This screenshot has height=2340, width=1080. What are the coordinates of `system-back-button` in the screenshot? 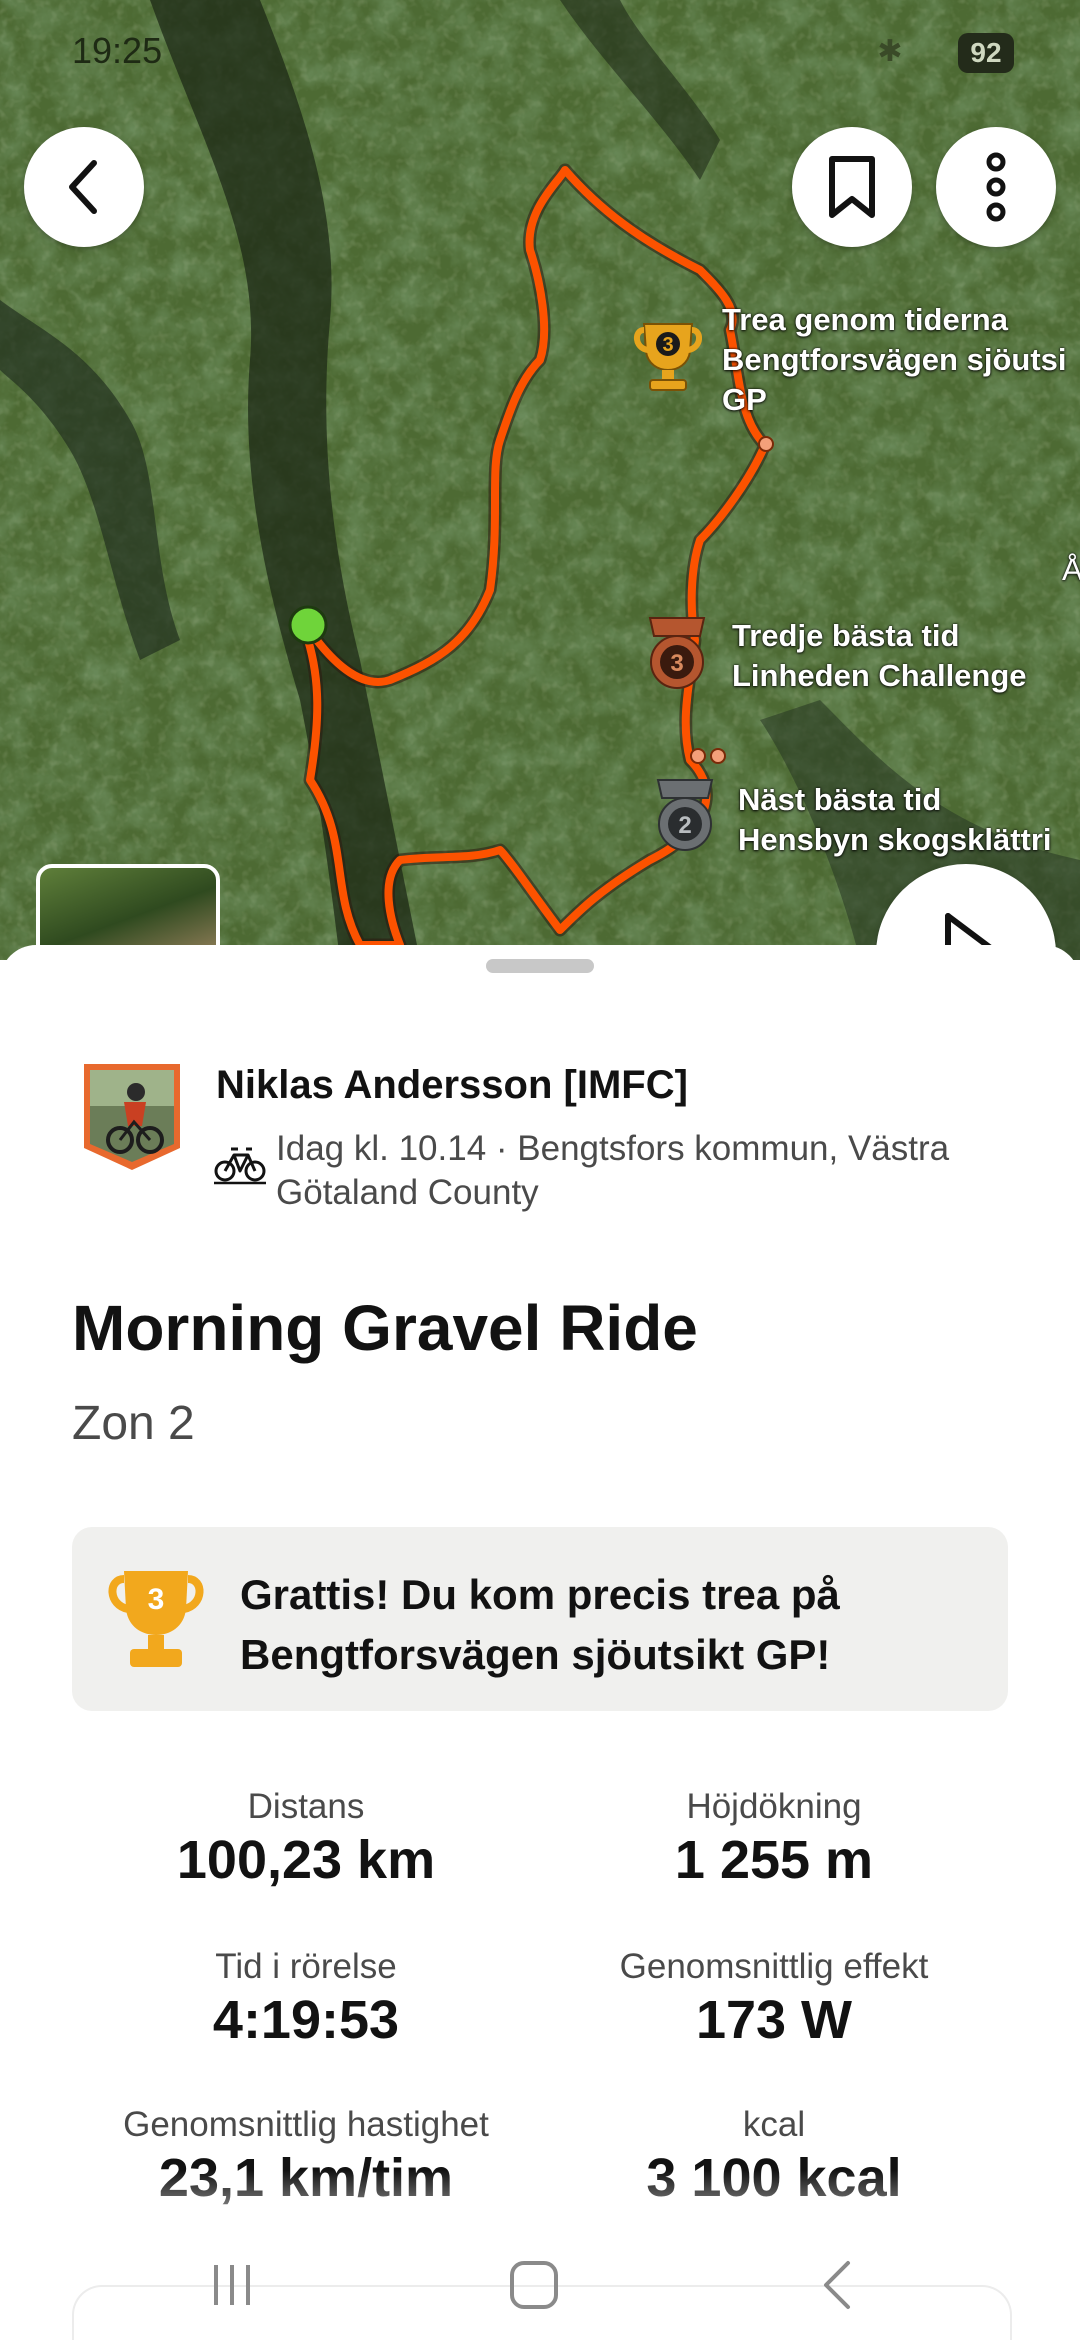 It's located at (838, 2285).